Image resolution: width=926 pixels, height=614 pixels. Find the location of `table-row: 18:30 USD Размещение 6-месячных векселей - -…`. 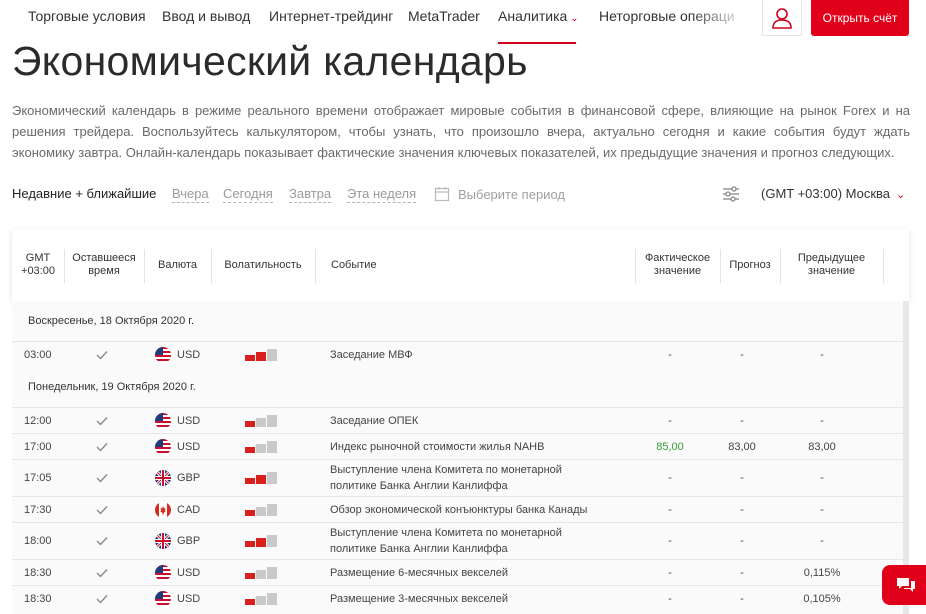

table-row: 18:30 USD Размещение 6-месячных векселей - -… is located at coordinates (458, 572).